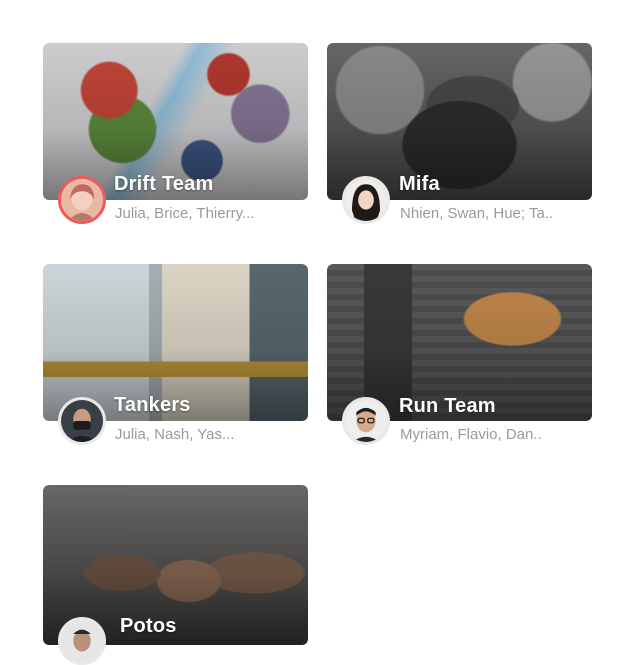 Image resolution: width=640 pixels, height=665 pixels. Describe the element at coordinates (477, 213) in the screenshot. I see `group-members: Nhien, Swan, Hue; Ta..` at that location.